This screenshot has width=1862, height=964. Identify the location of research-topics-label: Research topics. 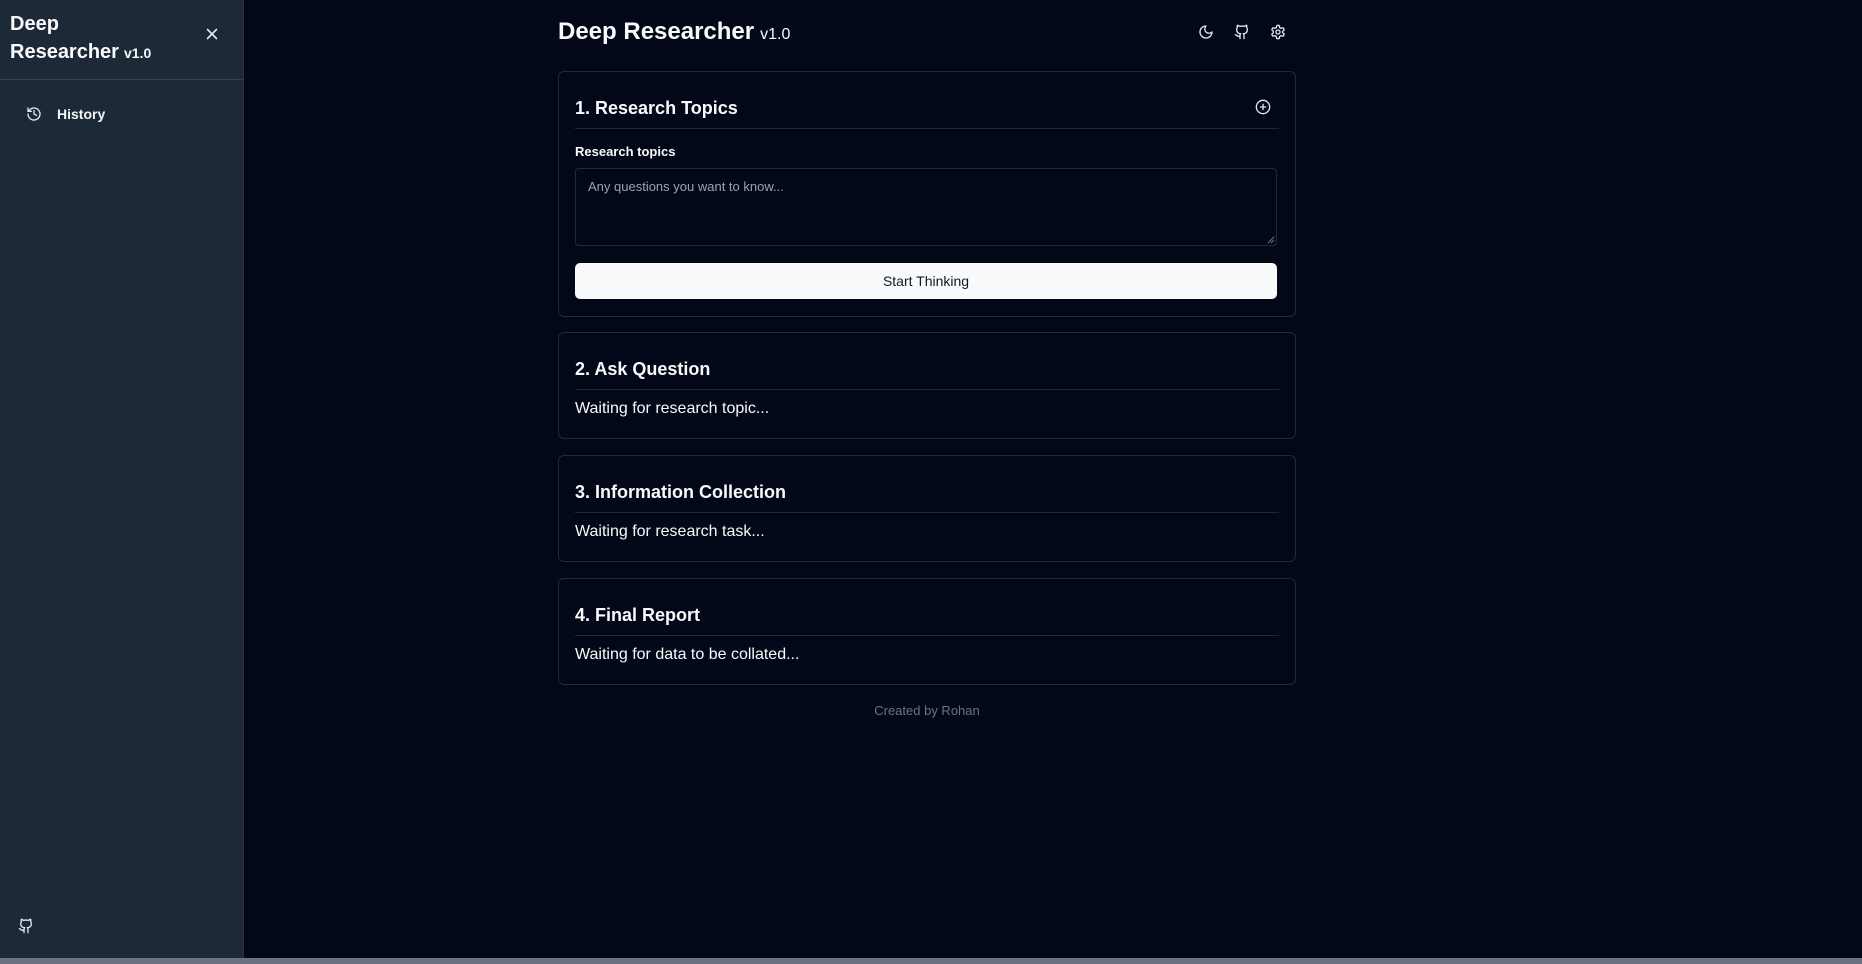
(625, 151).